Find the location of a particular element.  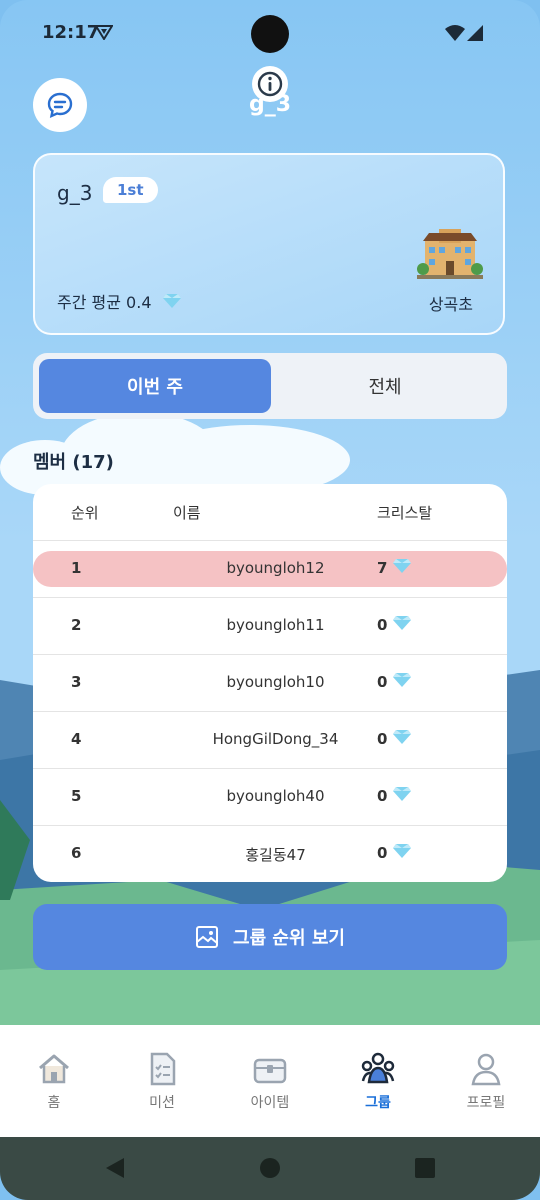

header-name: 이름 is located at coordinates (187, 513).